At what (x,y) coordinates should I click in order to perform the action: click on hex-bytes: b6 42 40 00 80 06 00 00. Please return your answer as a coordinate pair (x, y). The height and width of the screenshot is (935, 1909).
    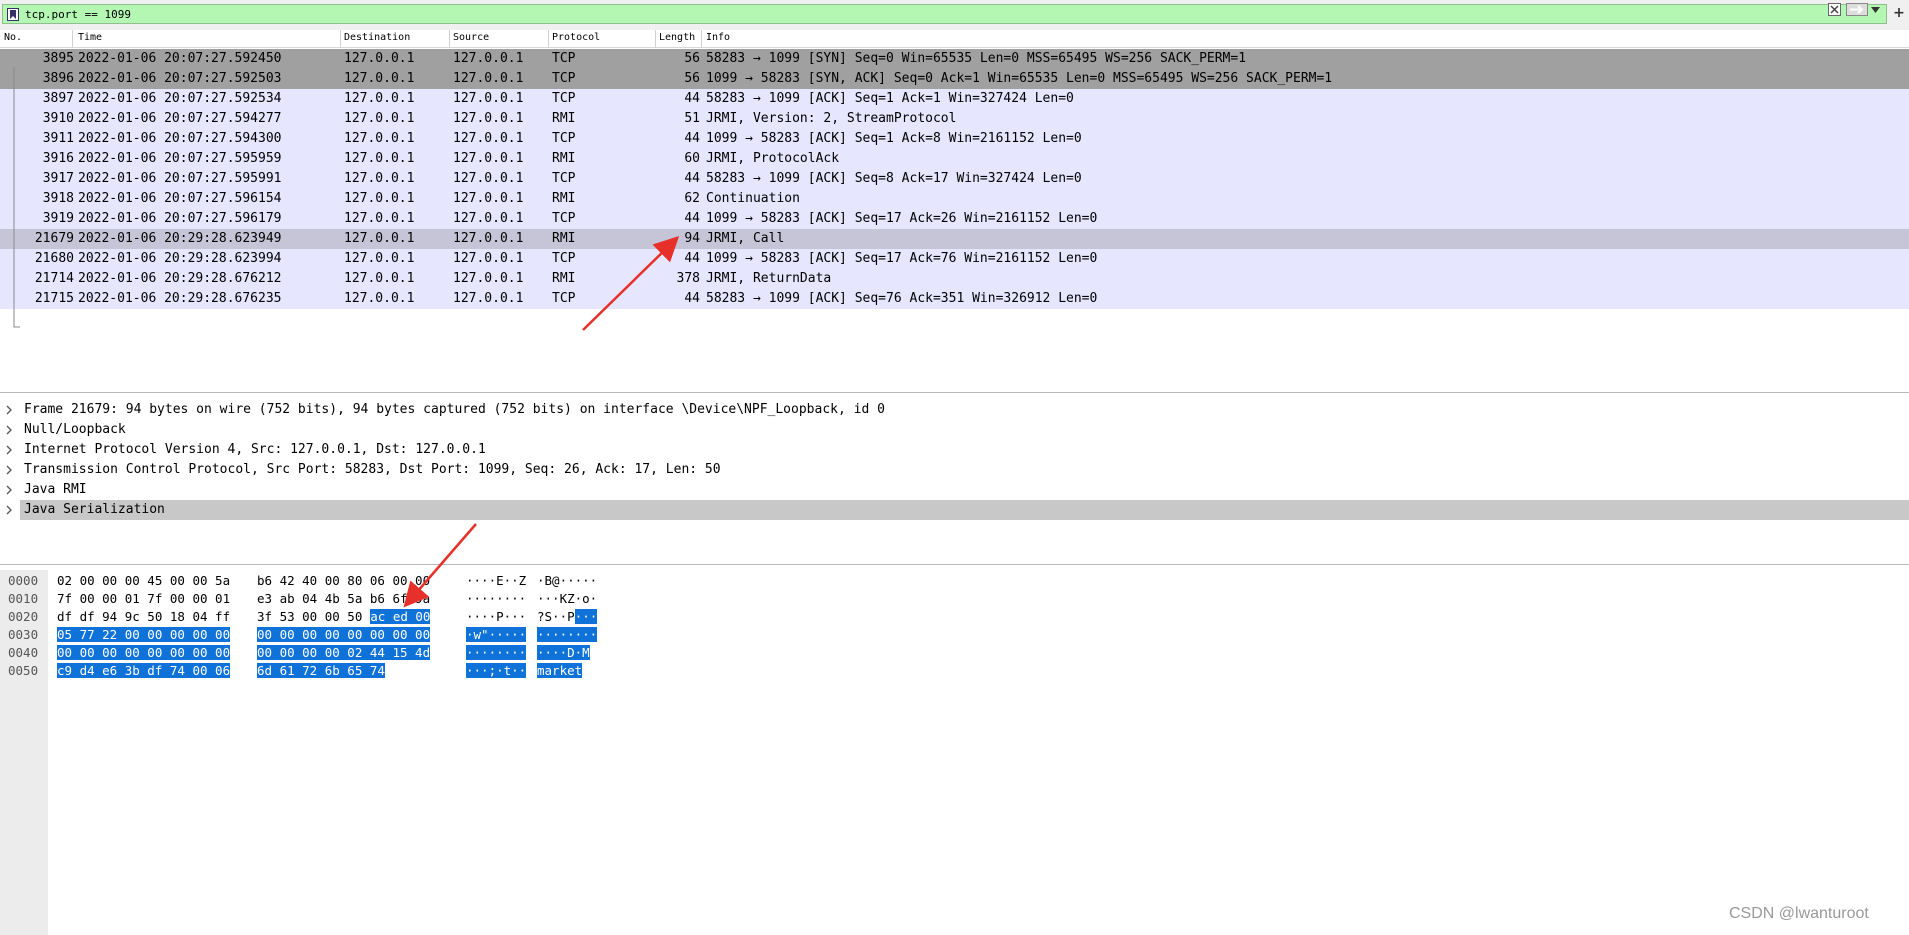
    Looking at the image, I should click on (343, 580).